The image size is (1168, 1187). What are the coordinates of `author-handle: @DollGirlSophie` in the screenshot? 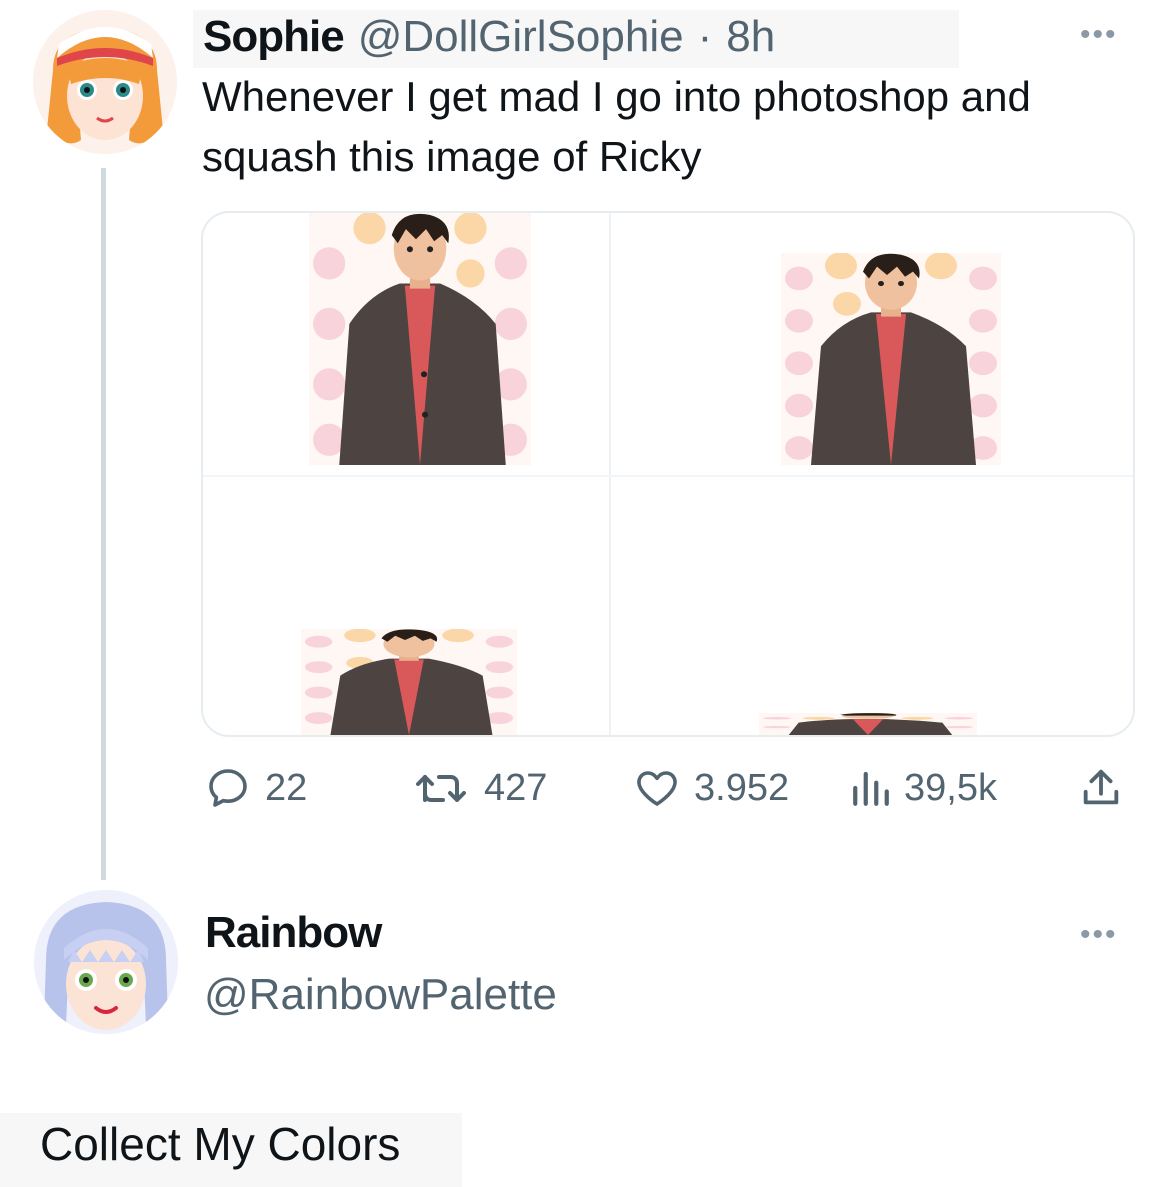 It's located at (521, 37).